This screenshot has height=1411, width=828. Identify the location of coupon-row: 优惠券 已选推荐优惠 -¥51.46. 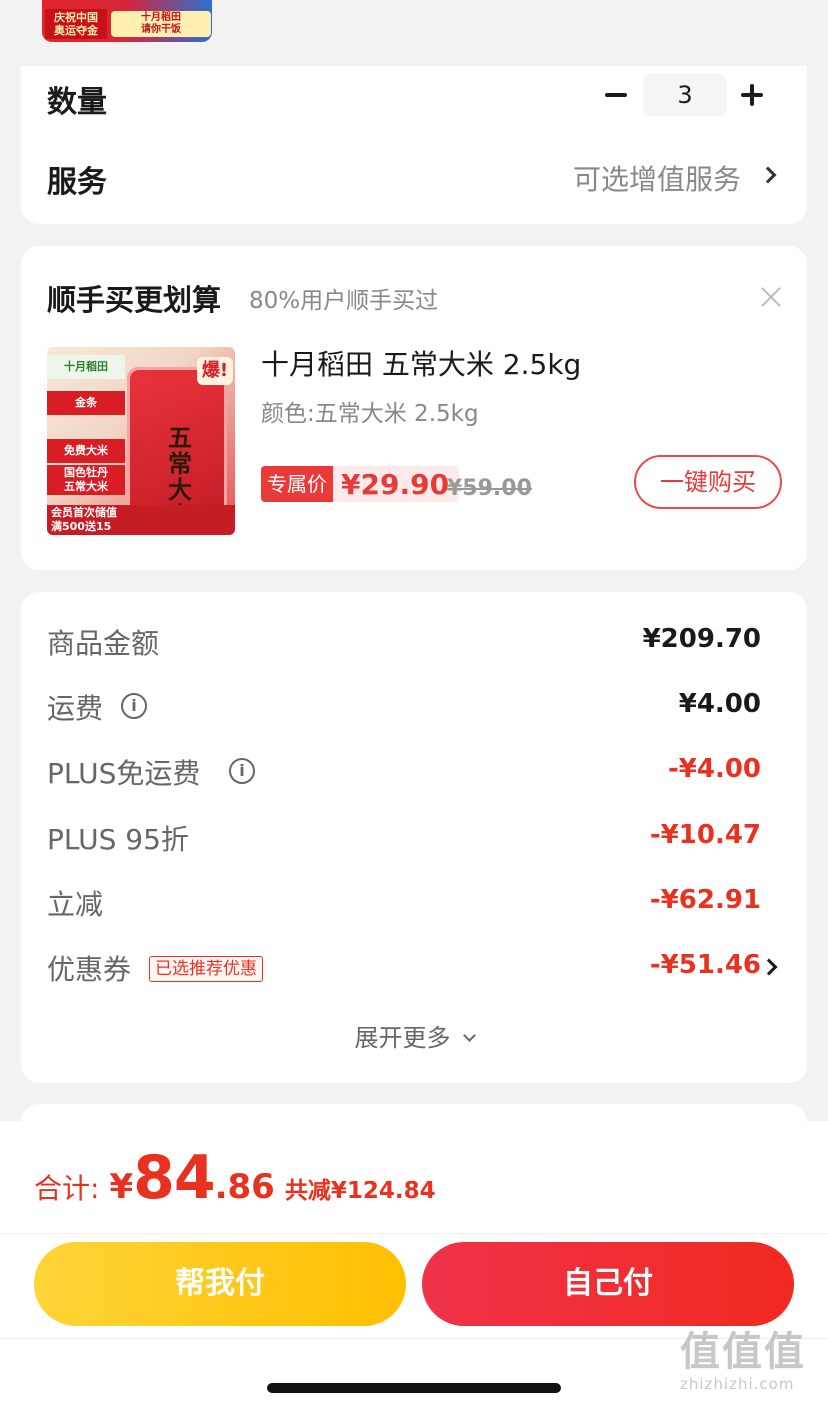
(414, 968).